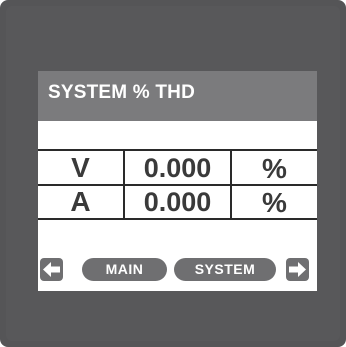 The width and height of the screenshot is (346, 347). I want to click on arrow-right-icon, so click(297, 269).